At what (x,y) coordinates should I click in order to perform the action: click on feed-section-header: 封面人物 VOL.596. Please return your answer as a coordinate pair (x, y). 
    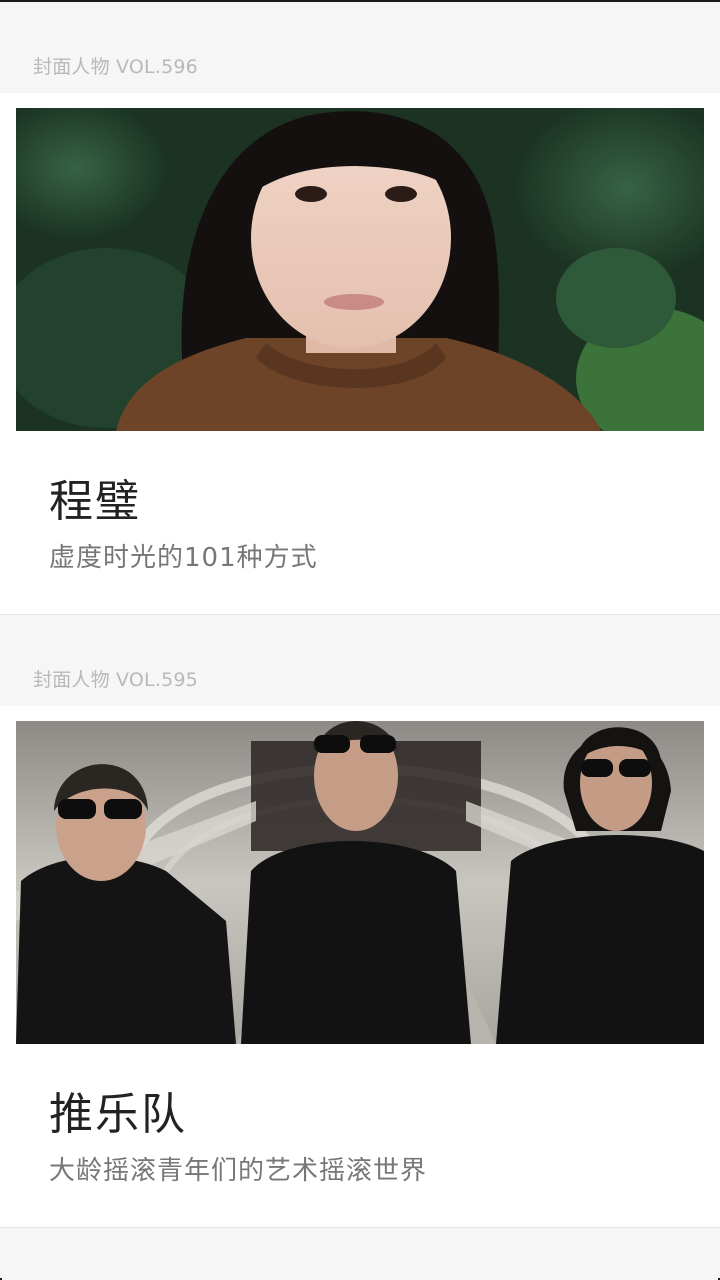
    Looking at the image, I should click on (360, 47).